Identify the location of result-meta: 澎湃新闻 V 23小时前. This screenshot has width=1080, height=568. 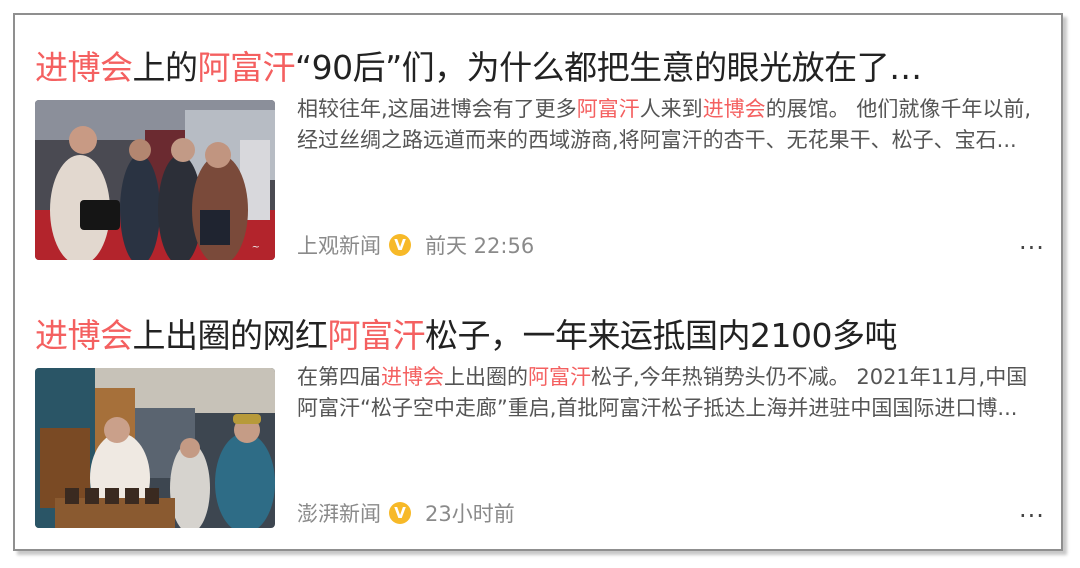
(406, 513).